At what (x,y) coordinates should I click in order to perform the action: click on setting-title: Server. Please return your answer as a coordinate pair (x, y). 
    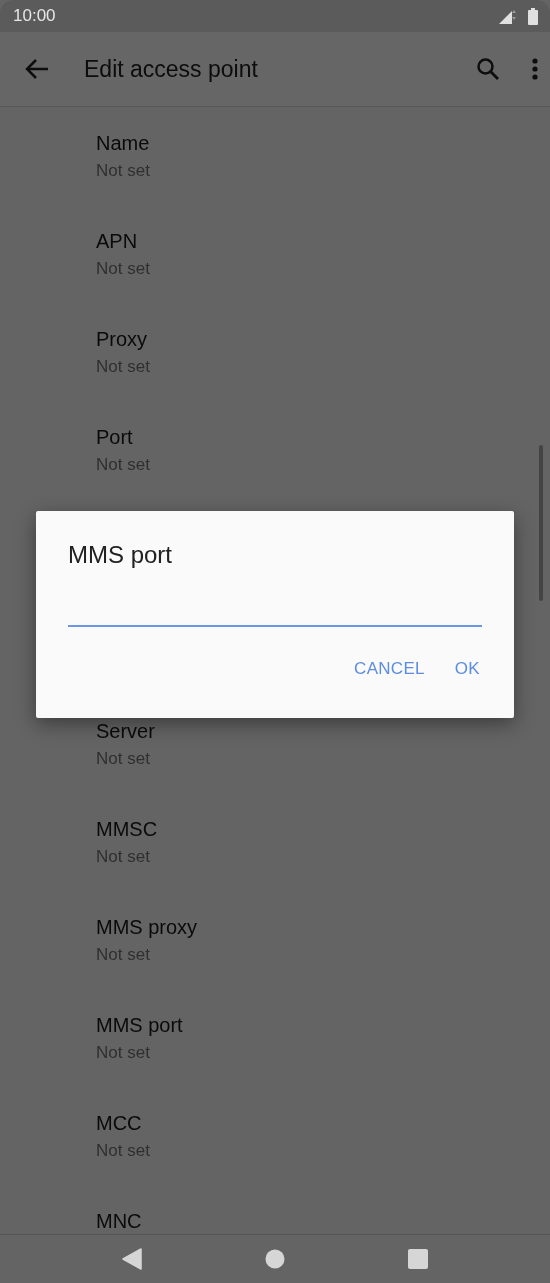
    Looking at the image, I should click on (125, 731).